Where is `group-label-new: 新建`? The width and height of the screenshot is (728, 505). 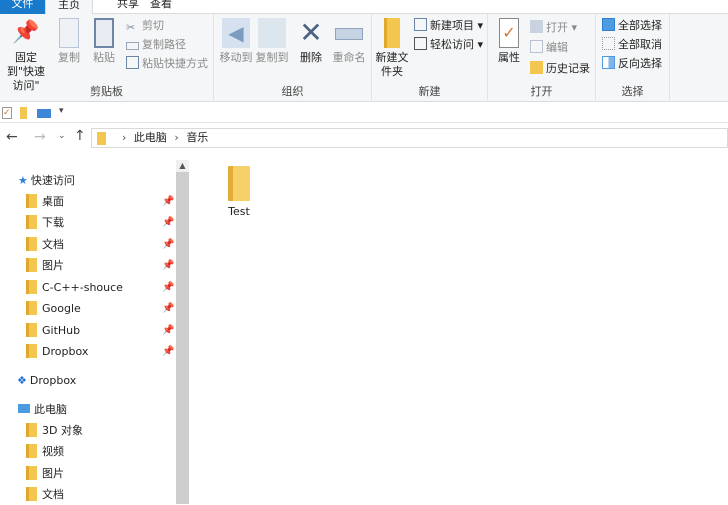 group-label-new: 新建 is located at coordinates (429, 91).